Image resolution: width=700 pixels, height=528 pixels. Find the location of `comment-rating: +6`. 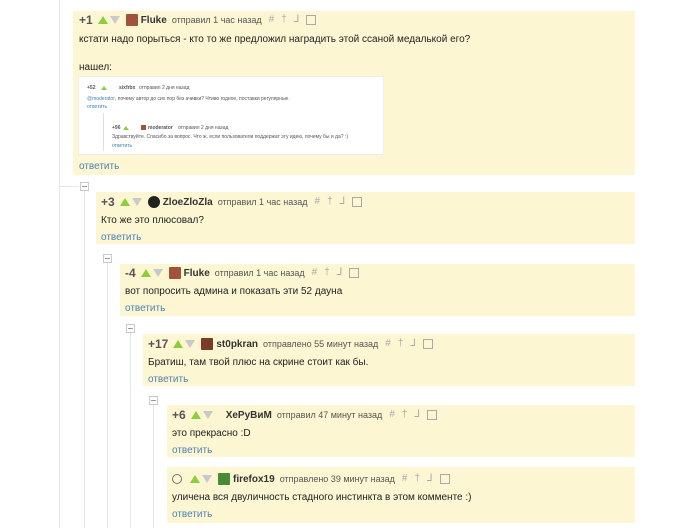

comment-rating: +6 is located at coordinates (179, 415).